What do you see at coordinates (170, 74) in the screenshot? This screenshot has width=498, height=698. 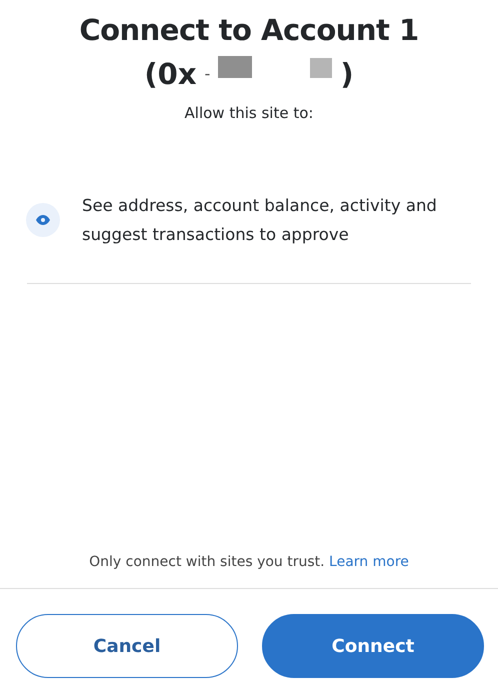 I see `address-prefix: (0x` at bounding box center [170, 74].